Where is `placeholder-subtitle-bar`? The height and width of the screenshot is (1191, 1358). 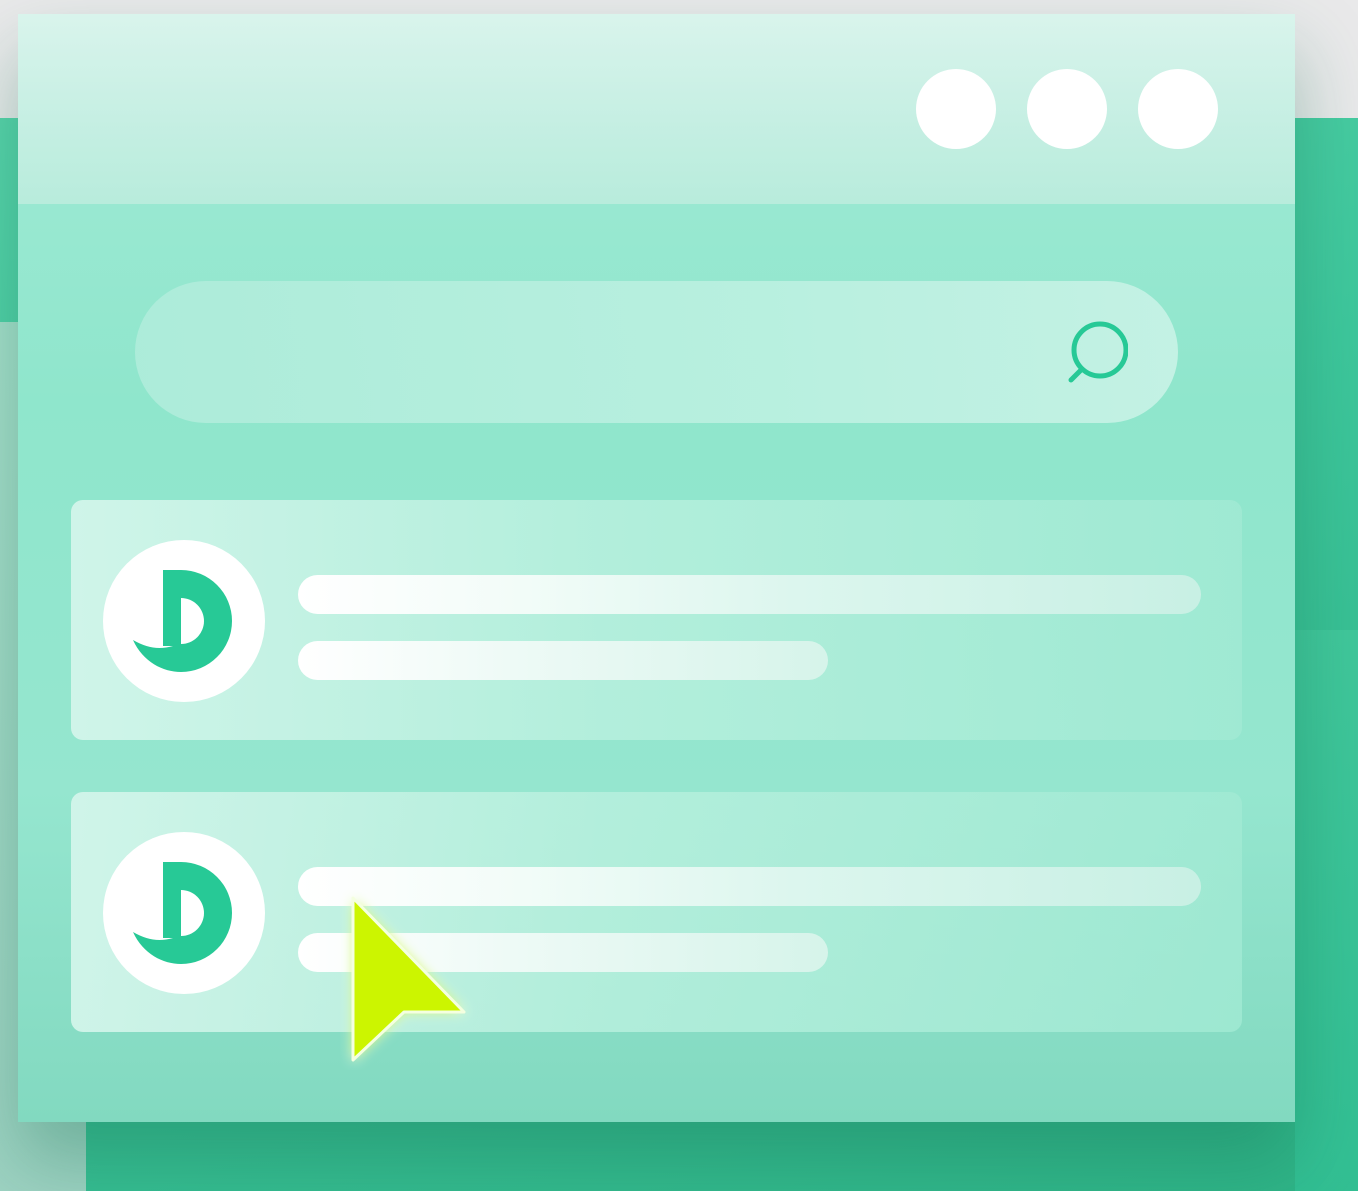
placeholder-subtitle-bar is located at coordinates (563, 660).